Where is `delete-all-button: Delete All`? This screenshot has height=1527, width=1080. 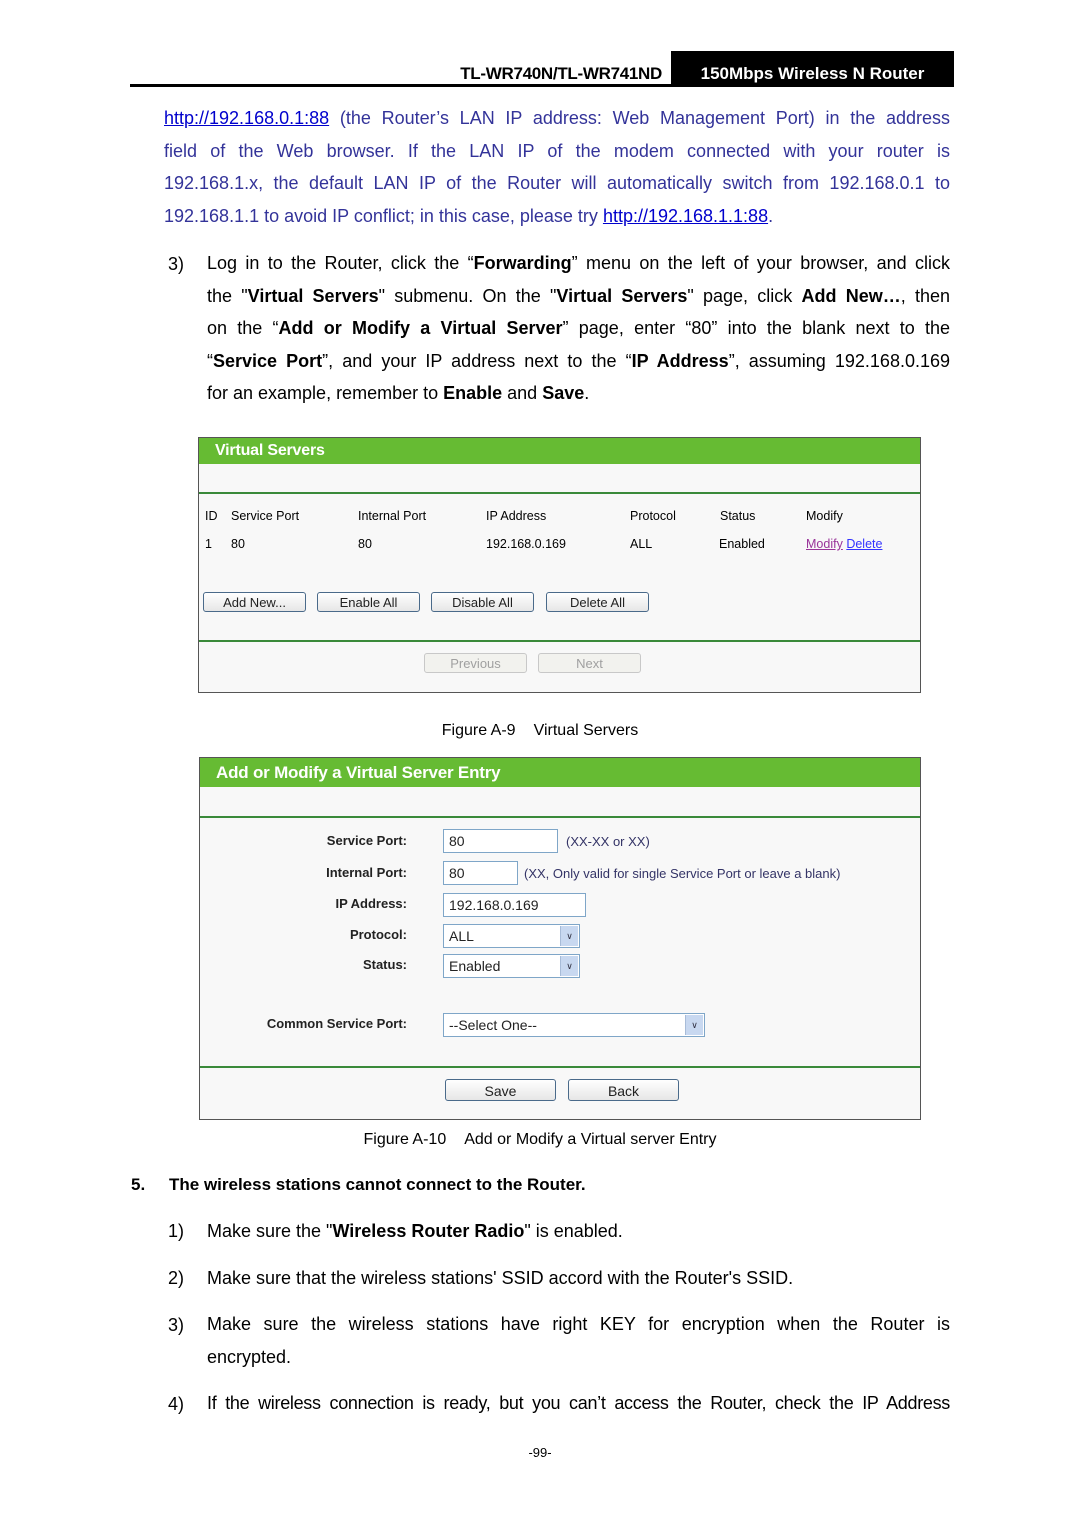 delete-all-button: Delete All is located at coordinates (597, 602).